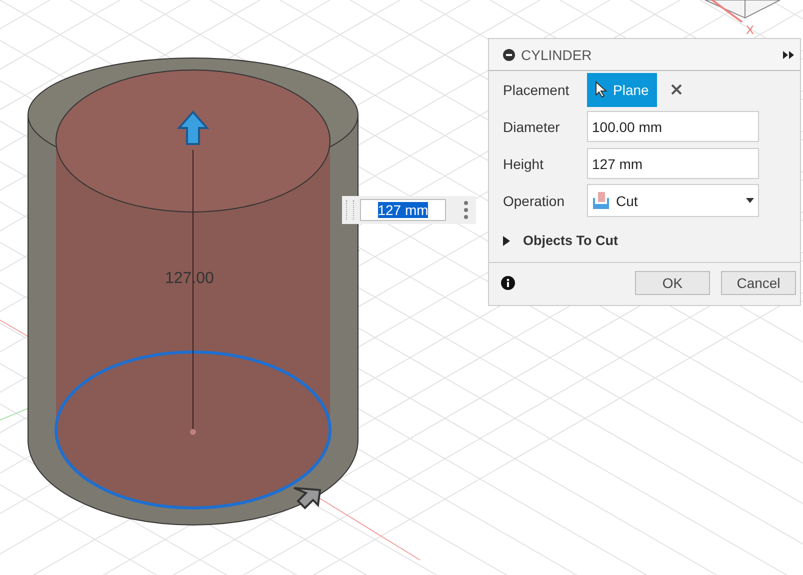 This screenshot has height=575, width=803. I want to click on caret-right-icon, so click(507, 241).